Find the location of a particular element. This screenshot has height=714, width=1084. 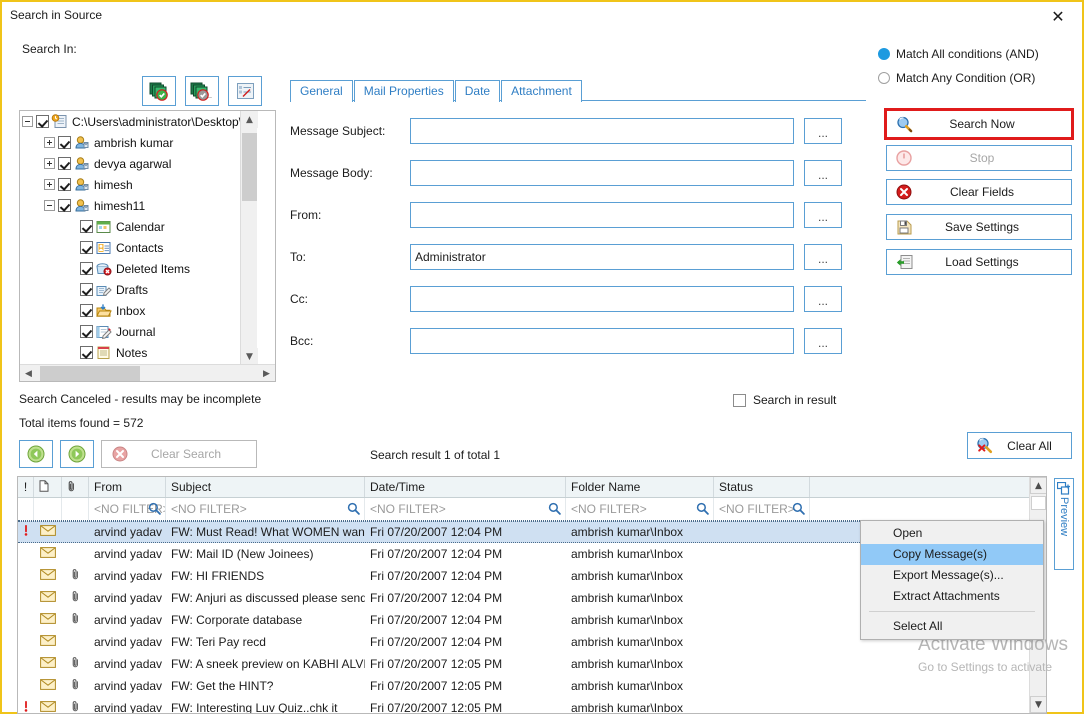

grid-scroll-down-icon: ▼ is located at coordinates (1038, 704).